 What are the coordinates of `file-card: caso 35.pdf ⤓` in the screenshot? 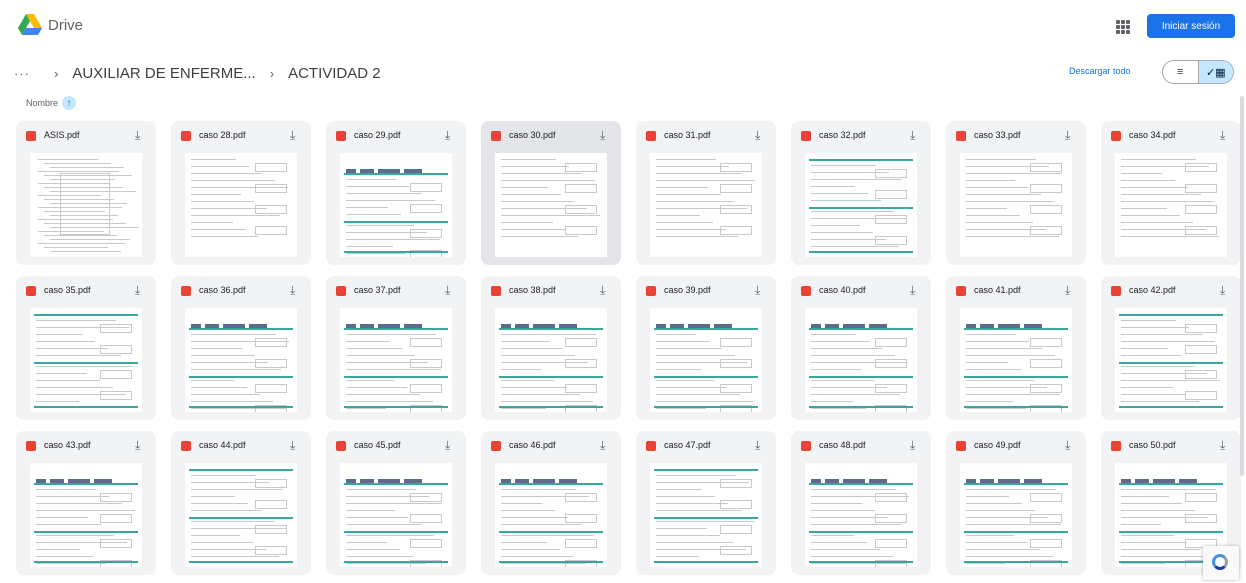 It's located at (86, 348).